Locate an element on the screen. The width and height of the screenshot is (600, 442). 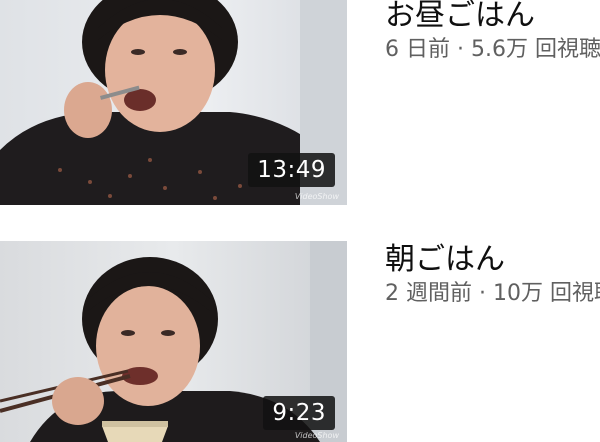
video-title: お昼ごはん is located at coordinates (492, 16).